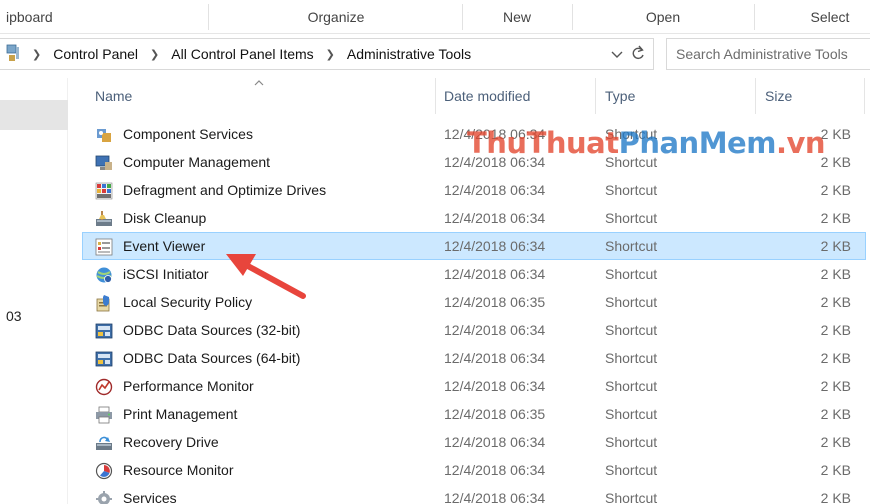 This screenshot has width=870, height=504. Describe the element at coordinates (197, 162) in the screenshot. I see `file-name: Computer Management` at that location.